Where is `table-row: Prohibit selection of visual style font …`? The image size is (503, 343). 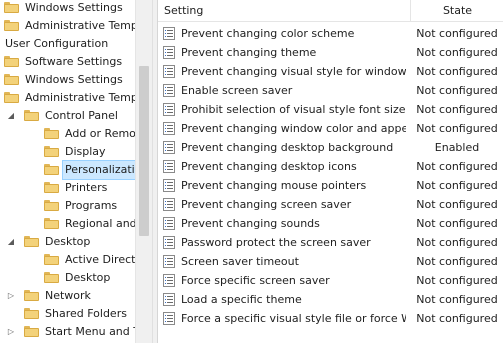
table-row: Prohibit selection of visual style font … is located at coordinates (330, 109).